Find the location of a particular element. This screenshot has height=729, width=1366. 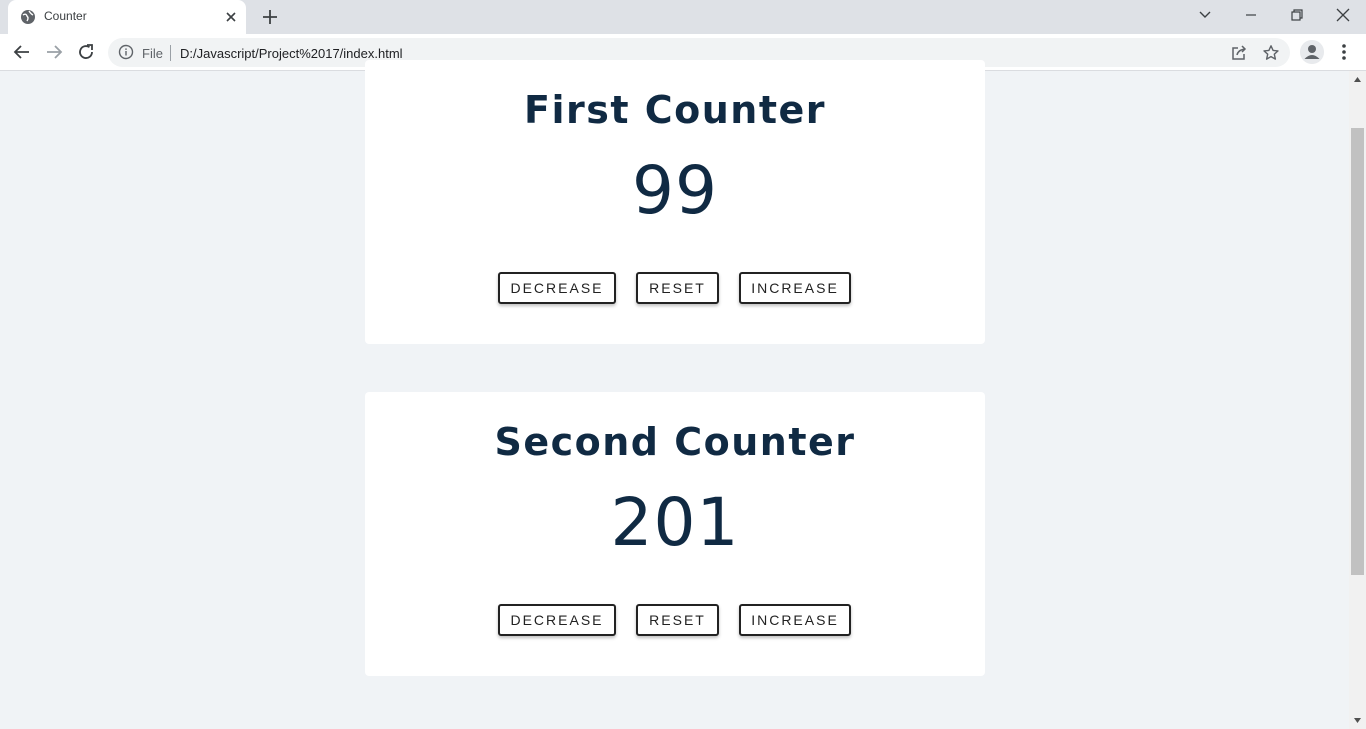

close-tab-icon is located at coordinates (231, 17).